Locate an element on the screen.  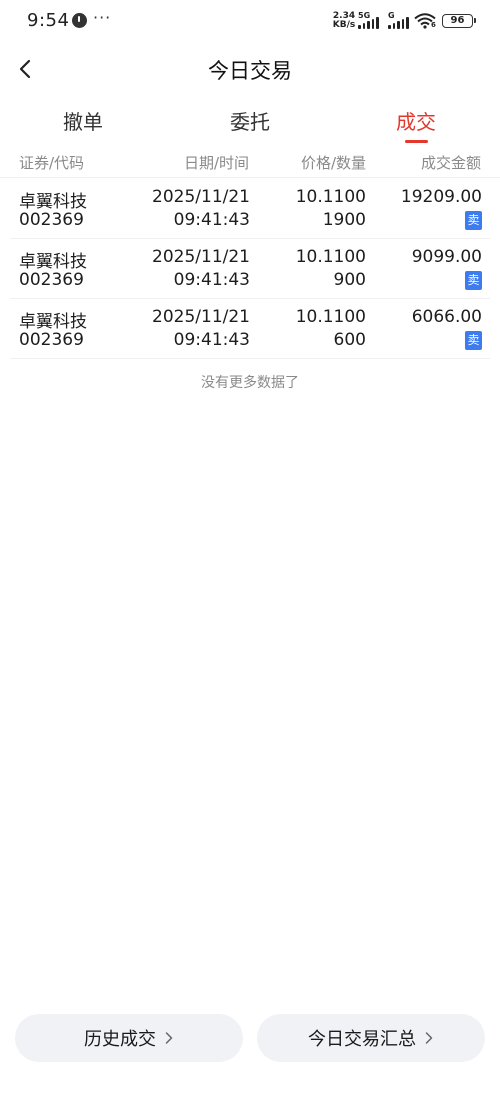
trade-quantity: 600 is located at coordinates (349, 340).